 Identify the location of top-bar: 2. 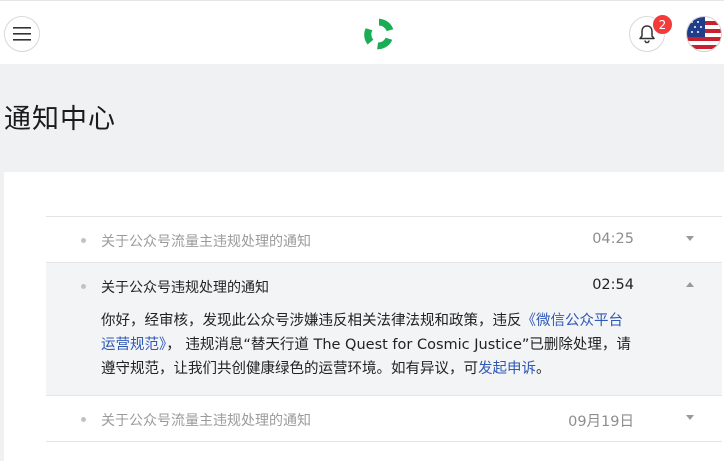
(362, 32).